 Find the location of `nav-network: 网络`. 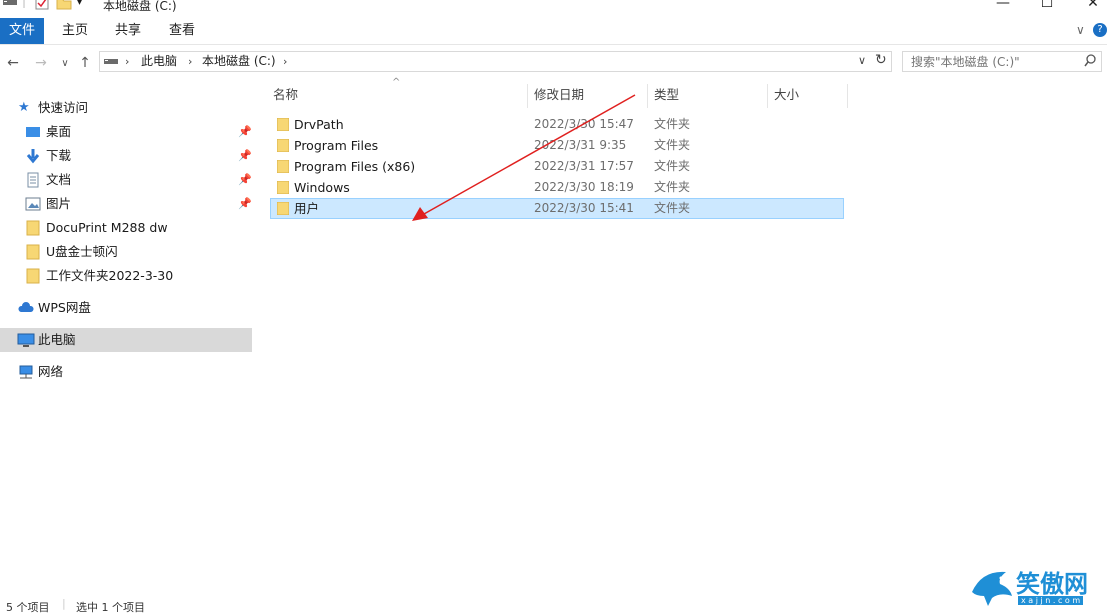

nav-network: 网络 is located at coordinates (126, 372).